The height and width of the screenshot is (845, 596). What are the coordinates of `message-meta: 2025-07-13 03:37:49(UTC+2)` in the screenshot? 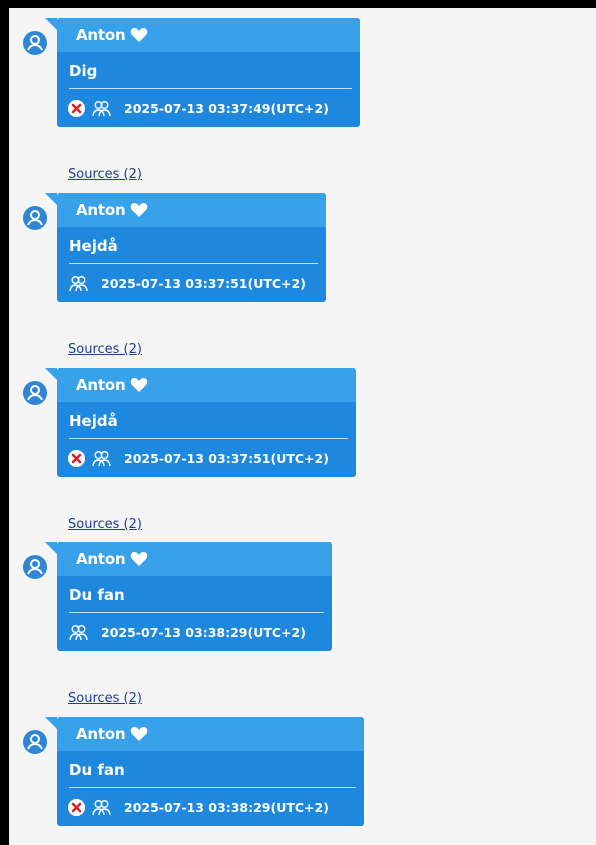 It's located at (208, 108).